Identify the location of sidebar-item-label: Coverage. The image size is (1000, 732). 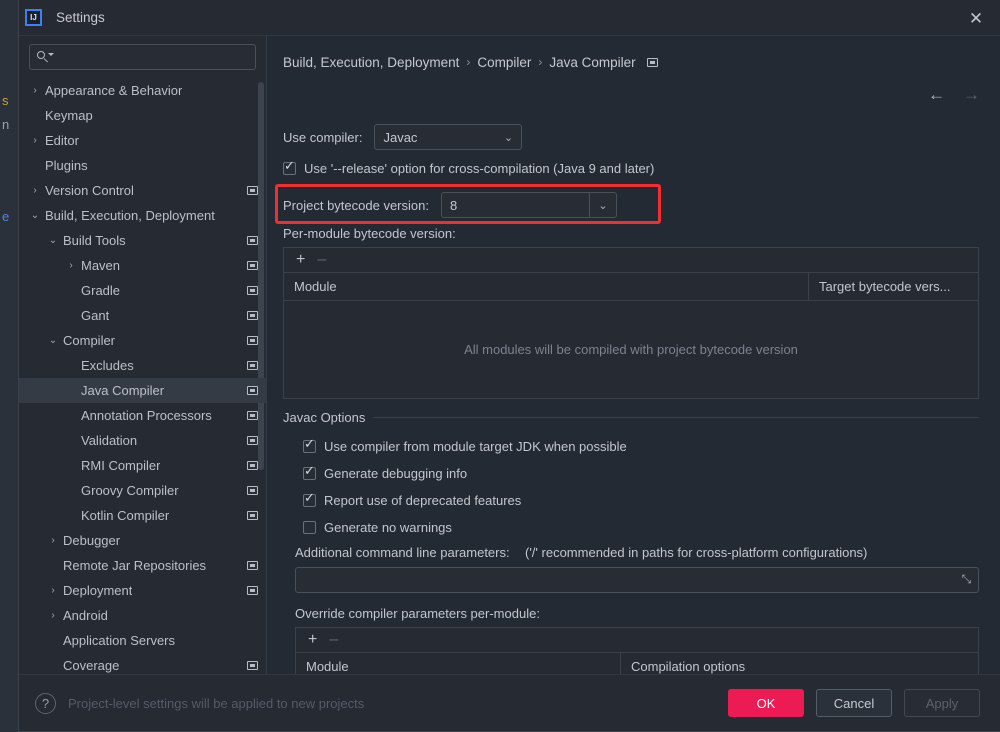
(91, 665).